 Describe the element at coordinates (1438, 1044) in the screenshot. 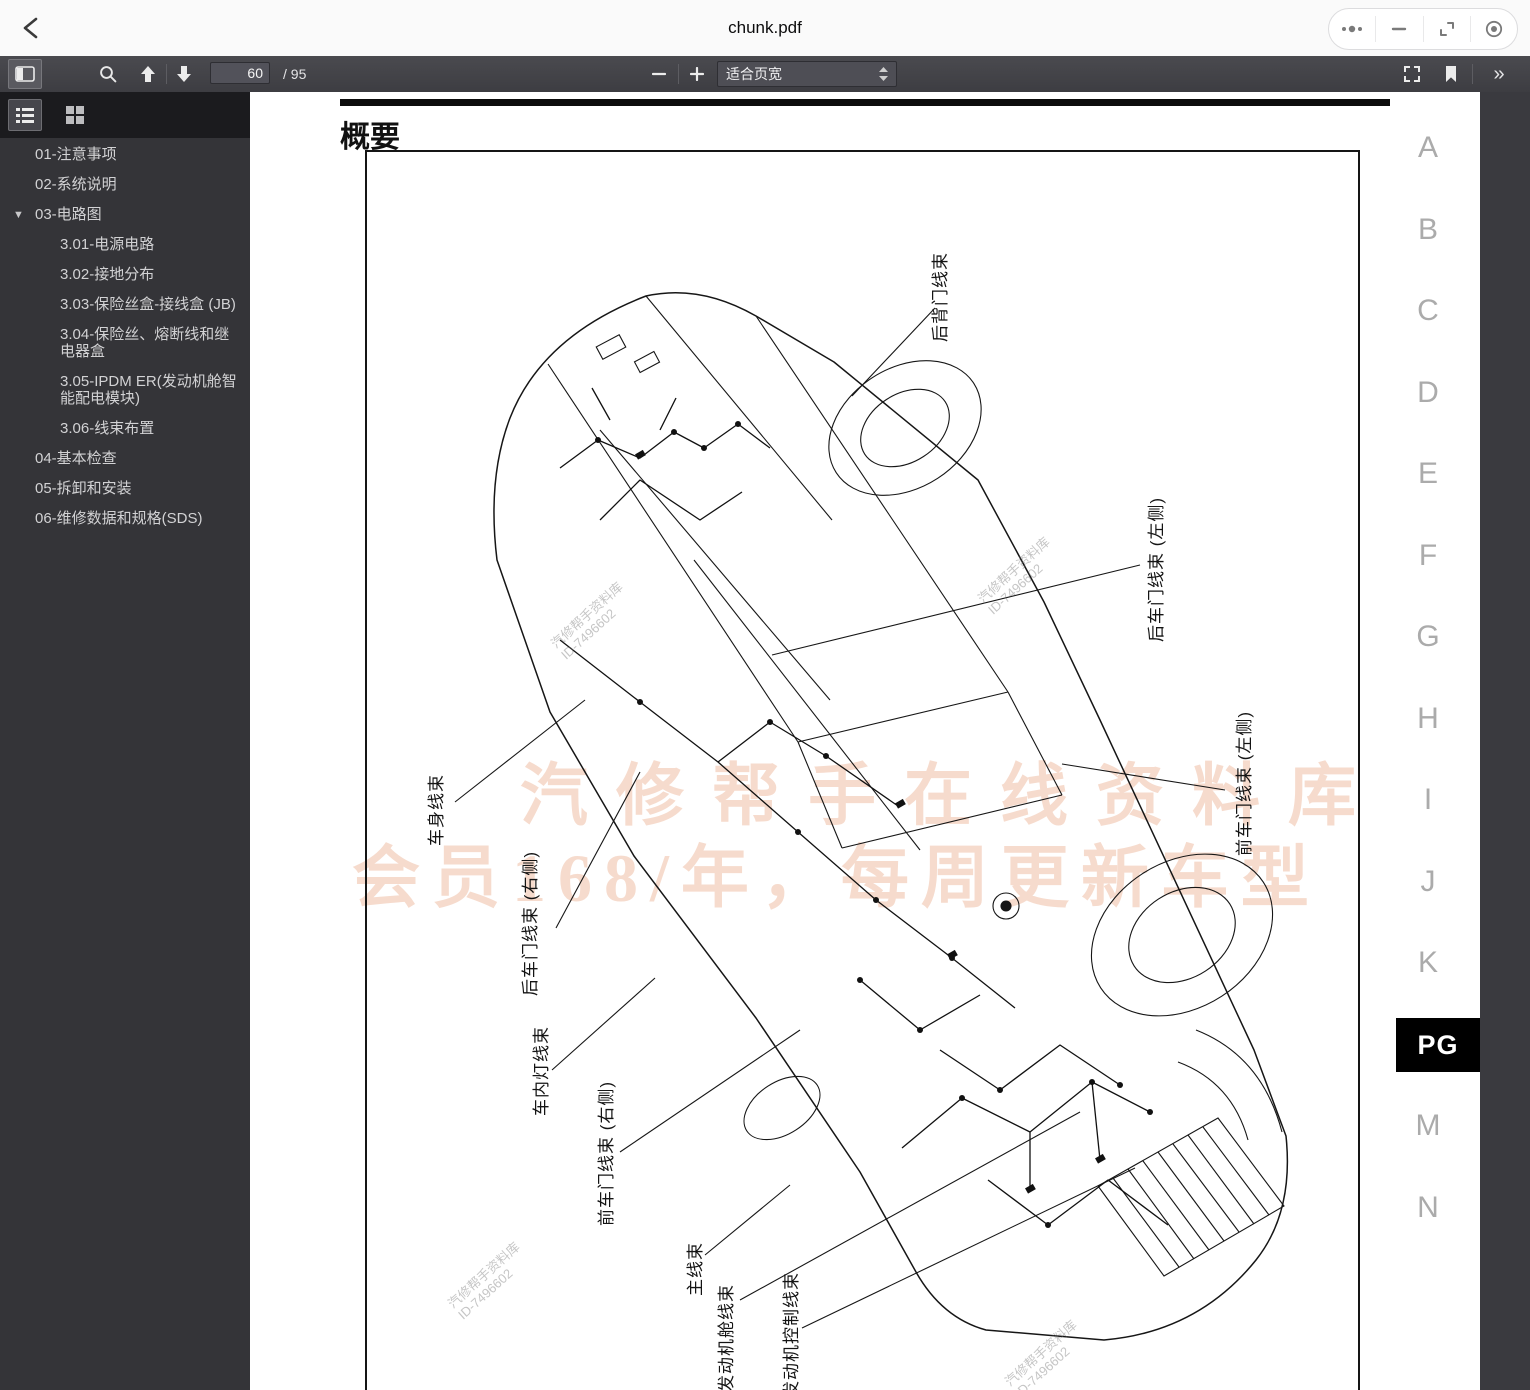

I see `section-tab-current: PG` at that location.